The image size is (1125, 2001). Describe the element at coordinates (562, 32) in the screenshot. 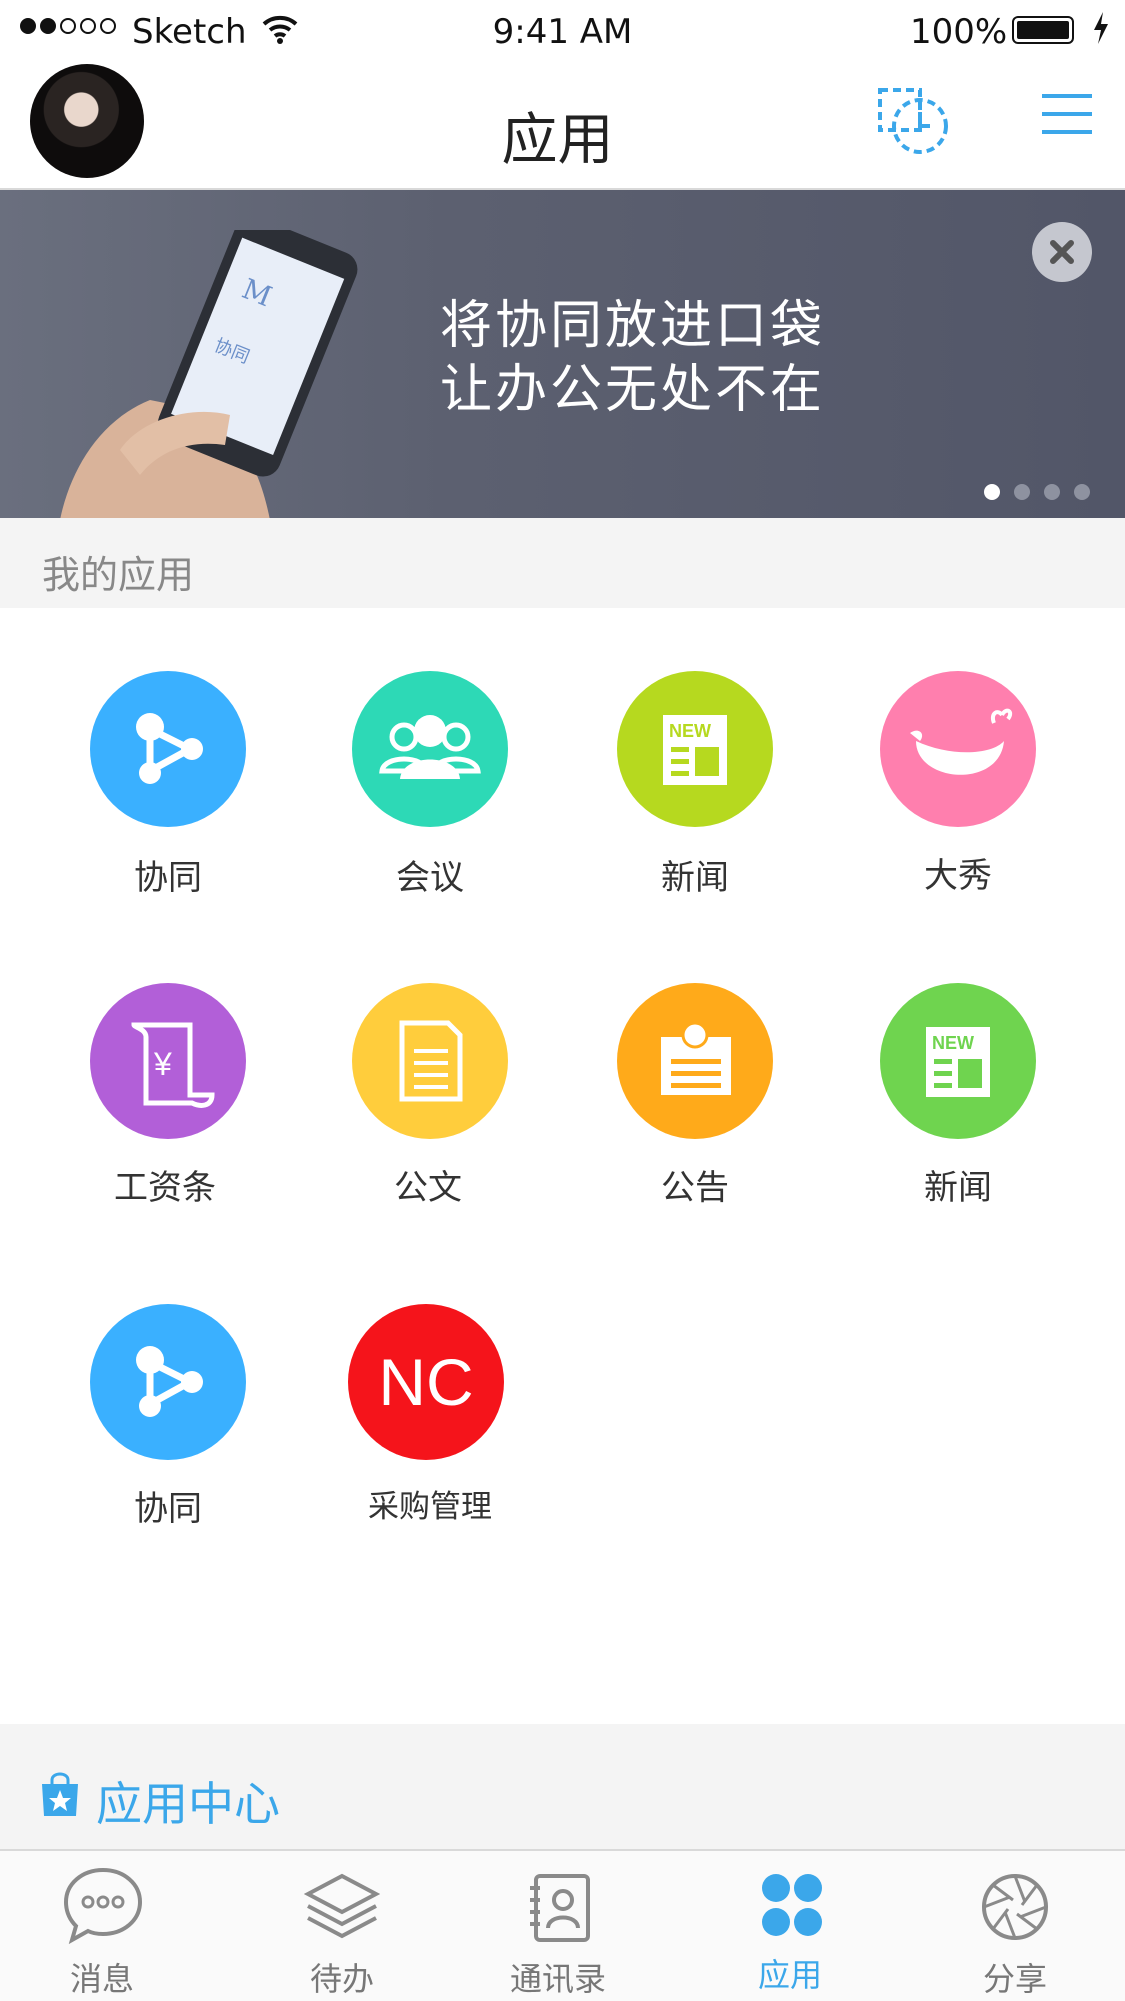

I see `status-bar: Sketch 9:41 AM 100%` at that location.